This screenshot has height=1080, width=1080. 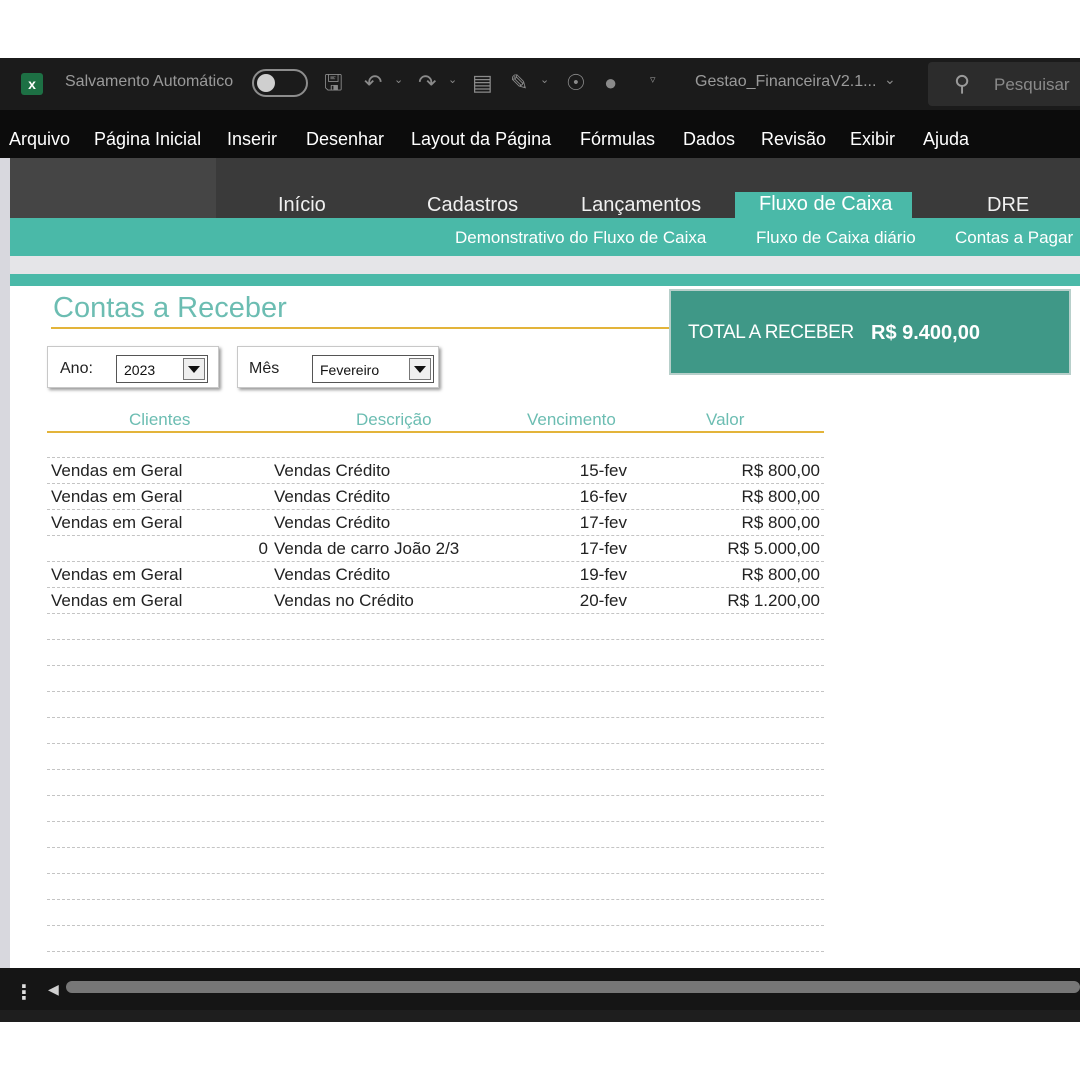 What do you see at coordinates (373, 83) in the screenshot?
I see `undo-icon: ↶` at bounding box center [373, 83].